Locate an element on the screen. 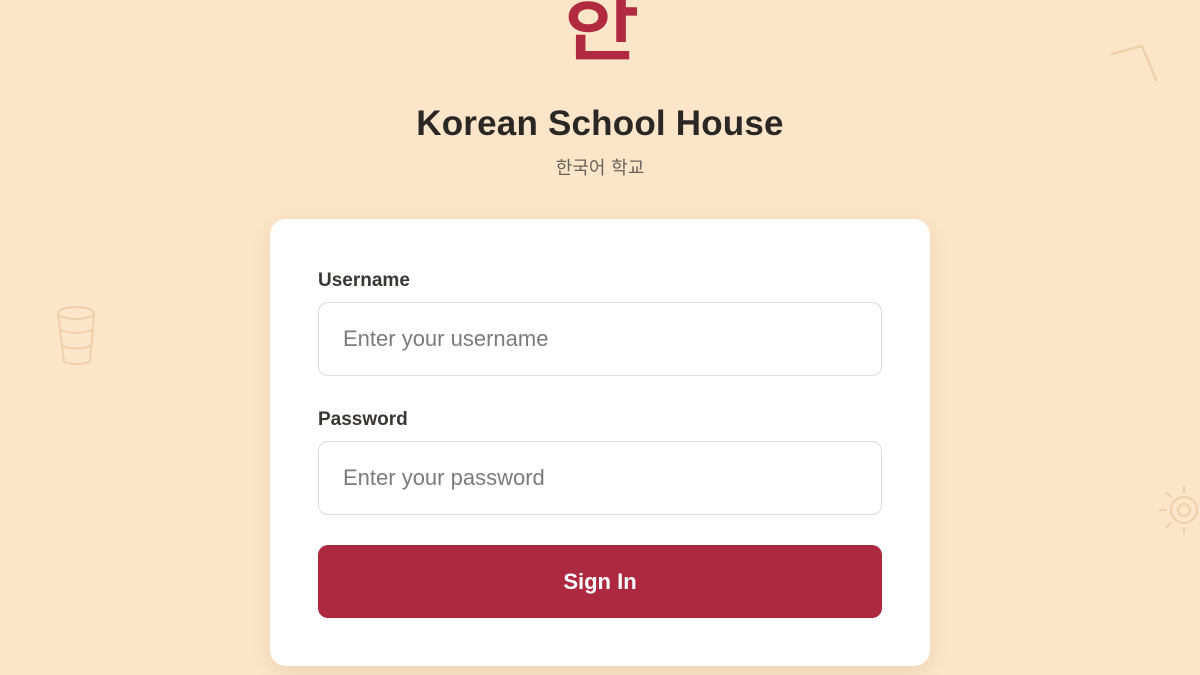 Image resolution: width=1200 pixels, height=675 pixels. sun-doodle-icon is located at coordinates (1178, 510).